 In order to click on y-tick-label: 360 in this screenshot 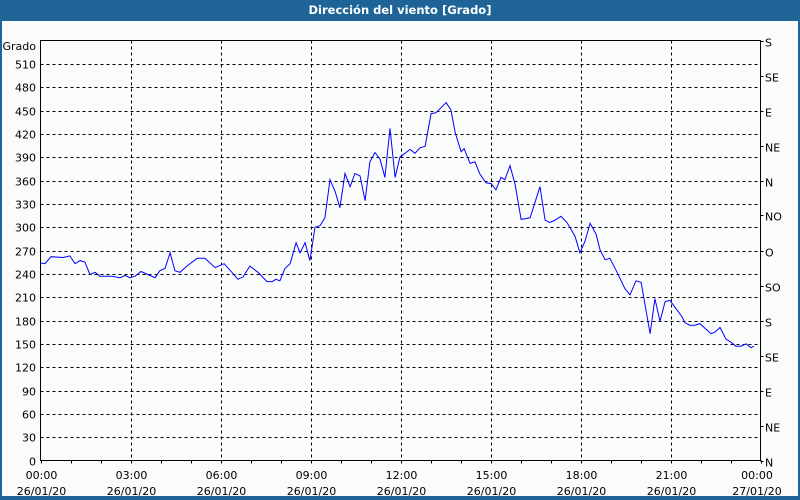, I will do `click(25, 182)`.